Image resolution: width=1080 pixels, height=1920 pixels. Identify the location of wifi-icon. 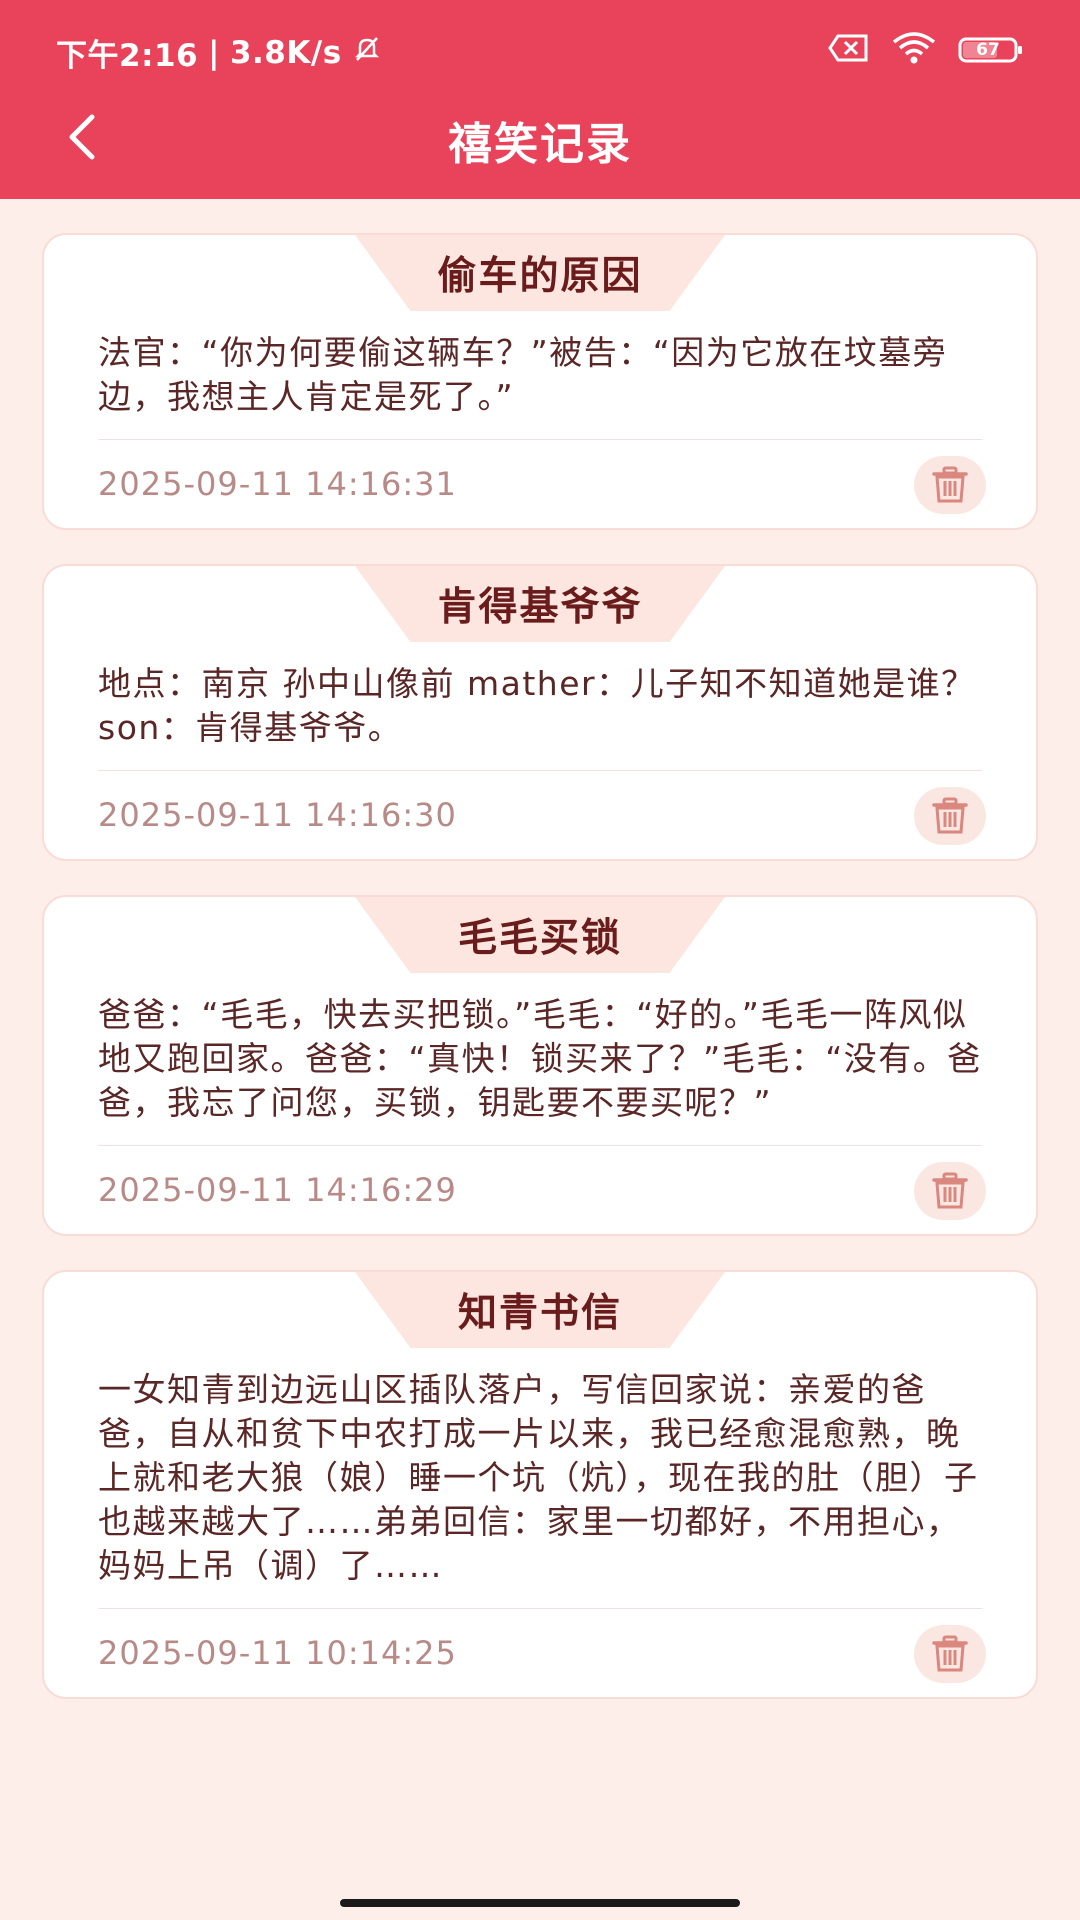
(914, 50).